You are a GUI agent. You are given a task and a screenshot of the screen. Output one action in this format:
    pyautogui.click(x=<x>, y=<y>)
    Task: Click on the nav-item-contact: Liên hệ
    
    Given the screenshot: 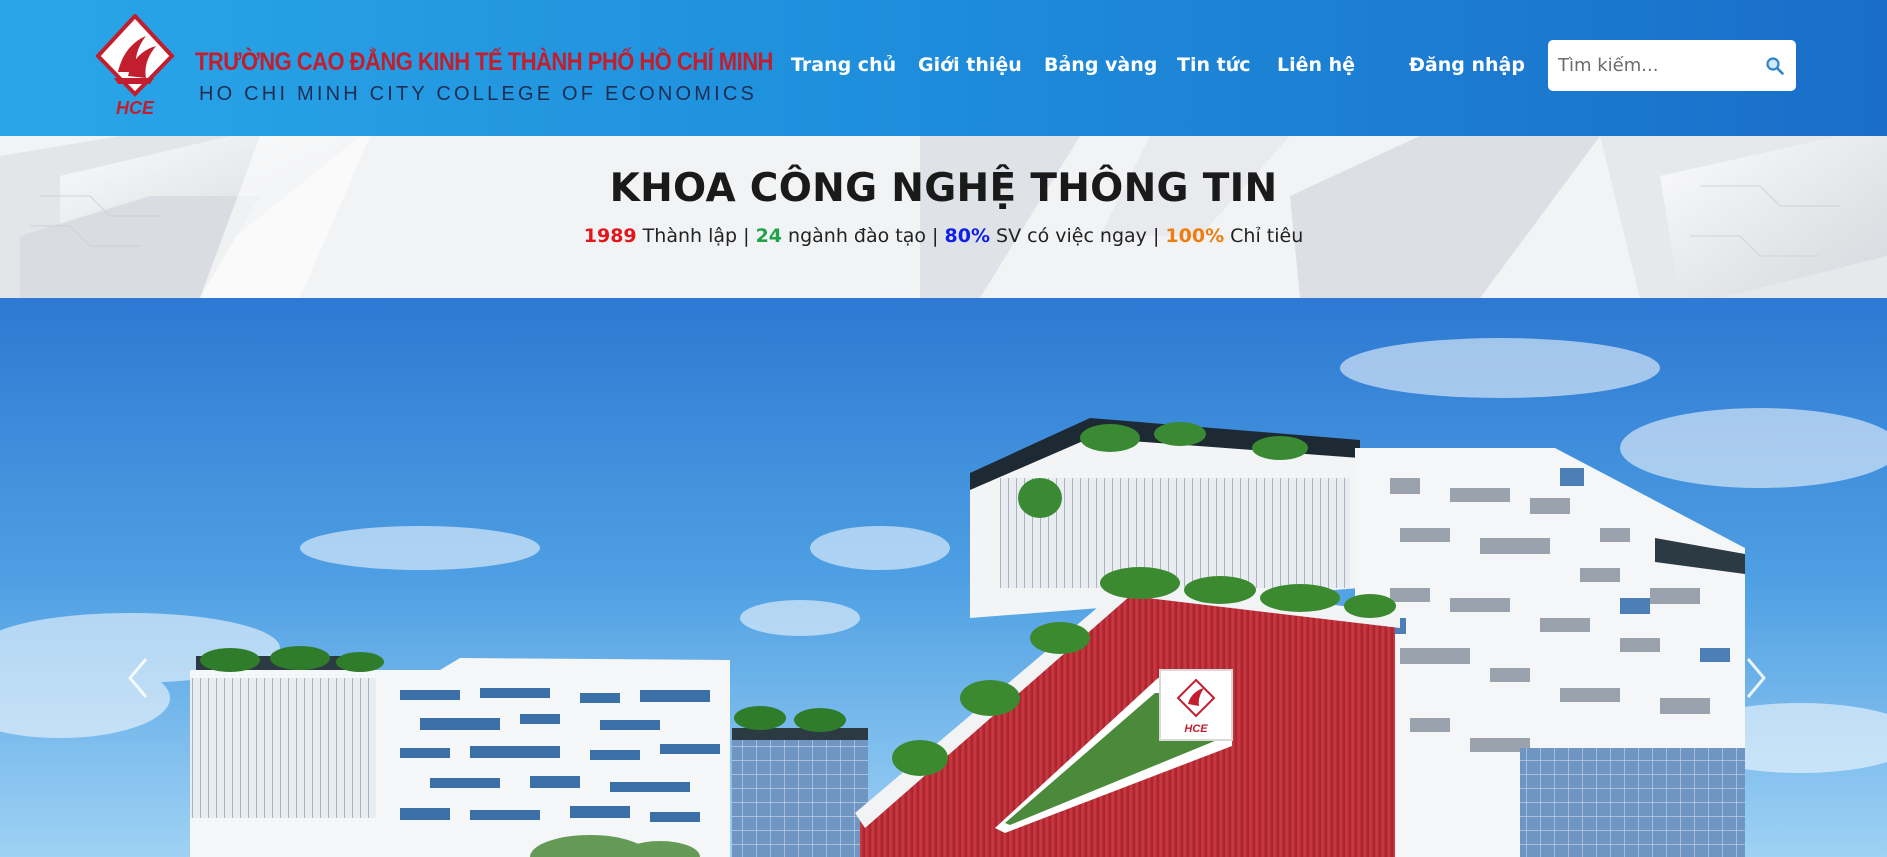 What is the action you would take?
    pyautogui.click(x=1316, y=65)
    